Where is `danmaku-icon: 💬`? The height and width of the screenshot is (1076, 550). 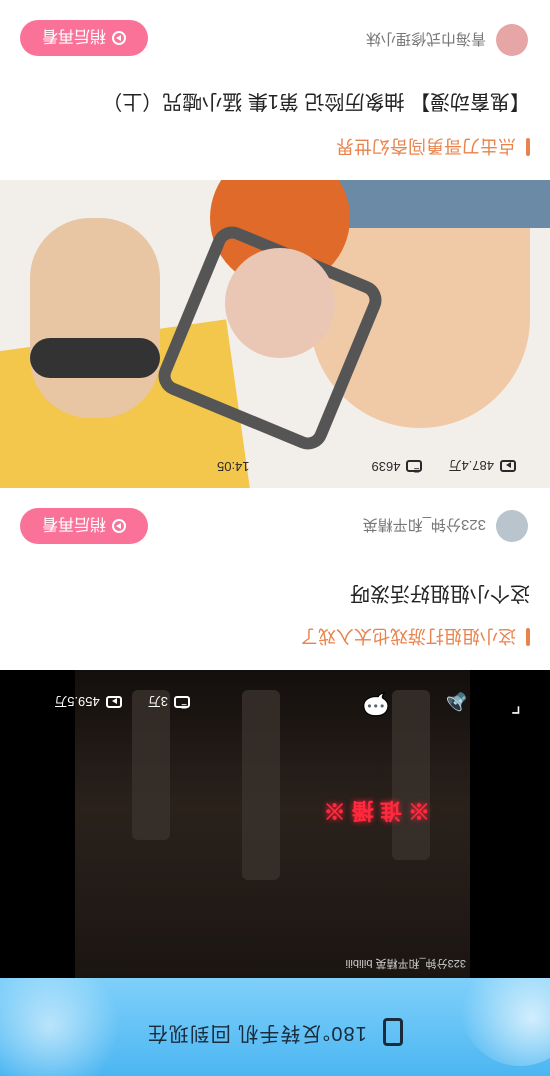
danmaku-icon: 💬 is located at coordinates (376, 704).